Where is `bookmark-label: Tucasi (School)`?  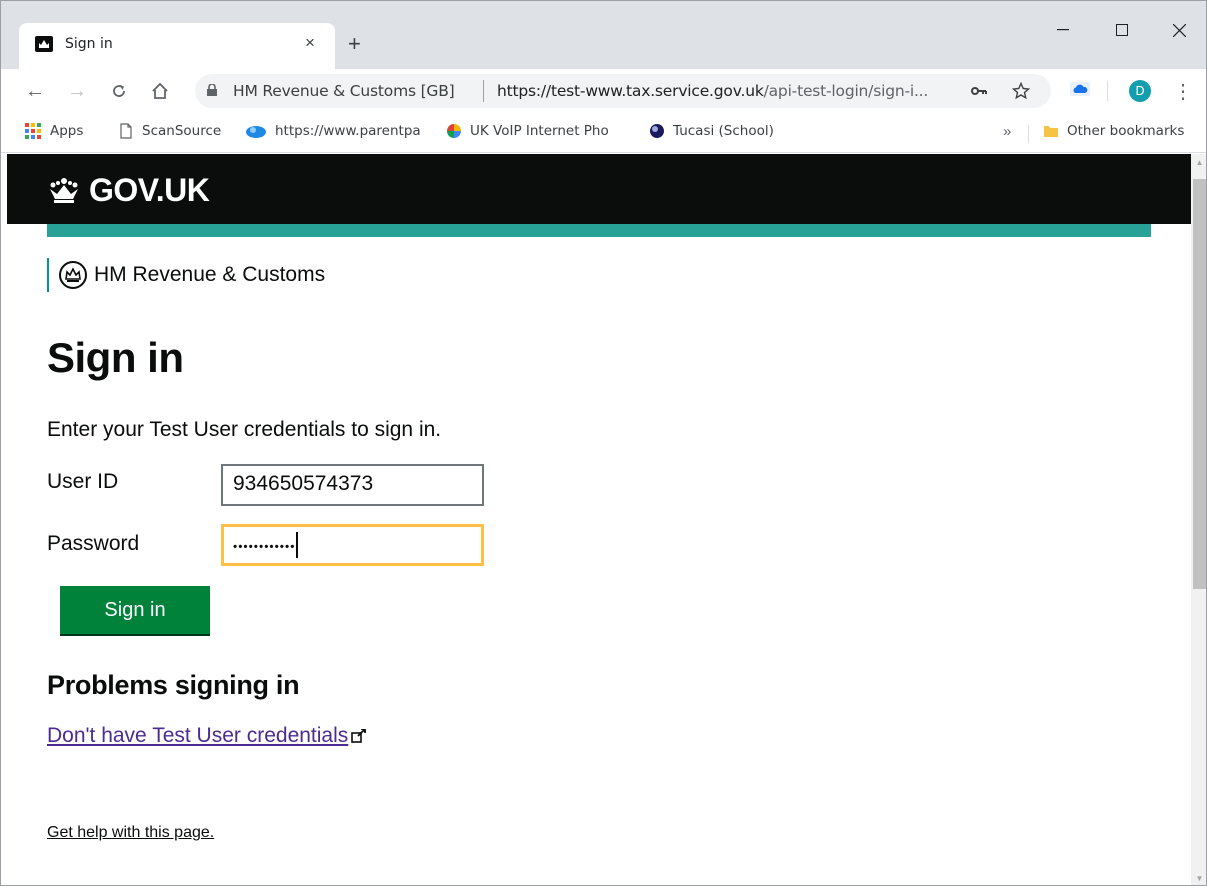 bookmark-label: Tucasi (School) is located at coordinates (723, 131).